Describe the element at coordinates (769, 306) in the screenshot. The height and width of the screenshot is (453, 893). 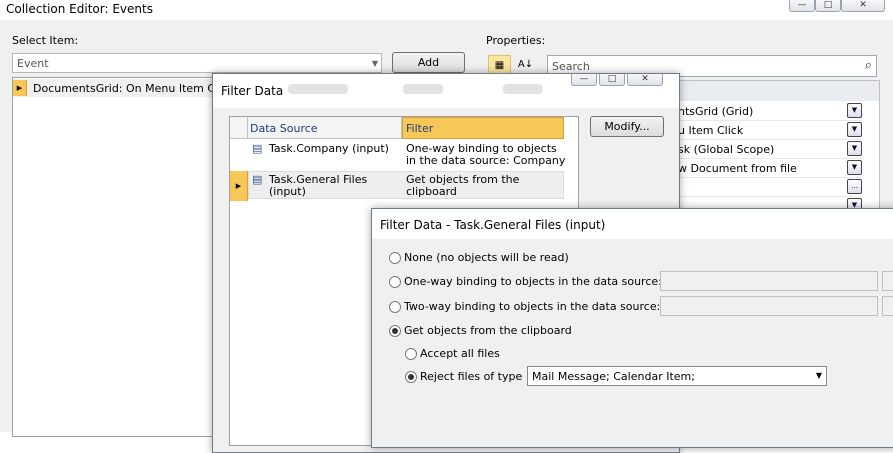
I see `two-way-source-field` at that location.